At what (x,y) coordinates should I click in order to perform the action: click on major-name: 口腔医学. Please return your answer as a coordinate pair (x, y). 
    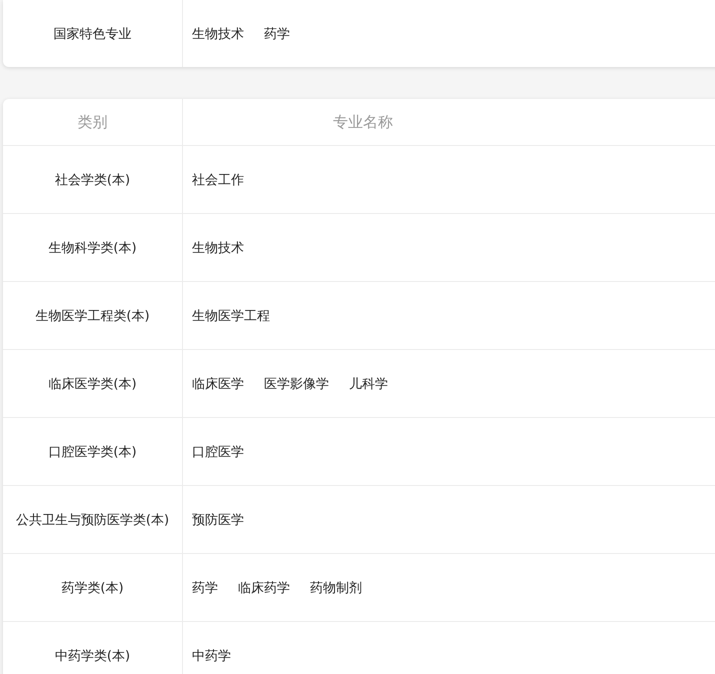
    Looking at the image, I should click on (218, 452).